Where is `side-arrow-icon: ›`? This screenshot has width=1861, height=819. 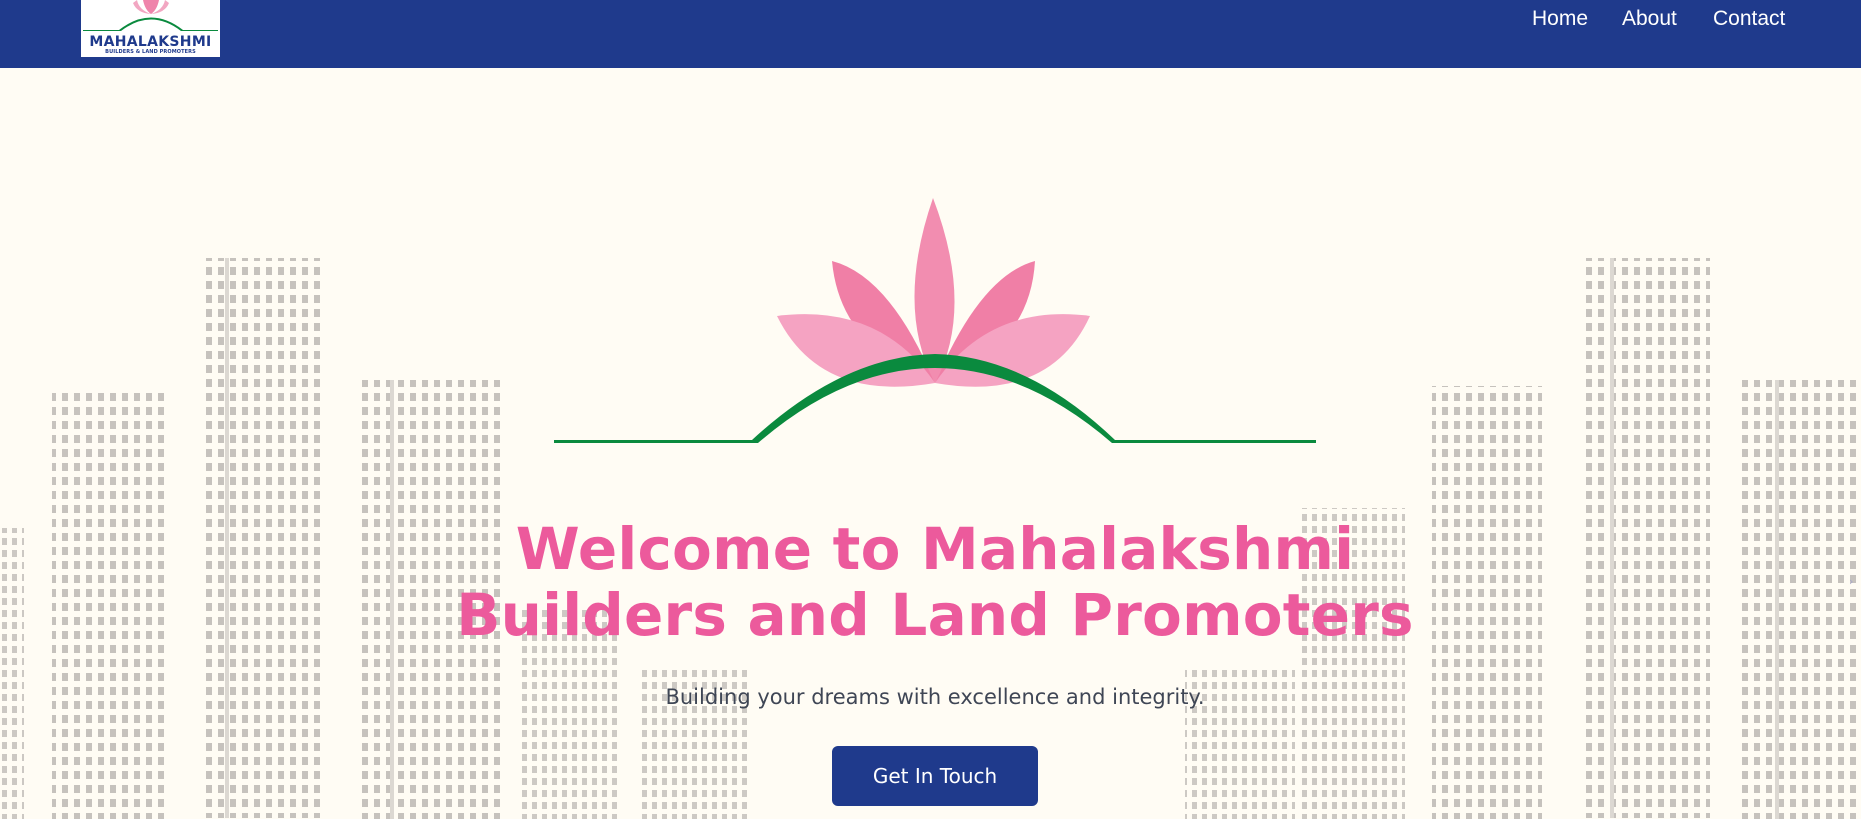
side-arrow-icon: › is located at coordinates (1855, 582).